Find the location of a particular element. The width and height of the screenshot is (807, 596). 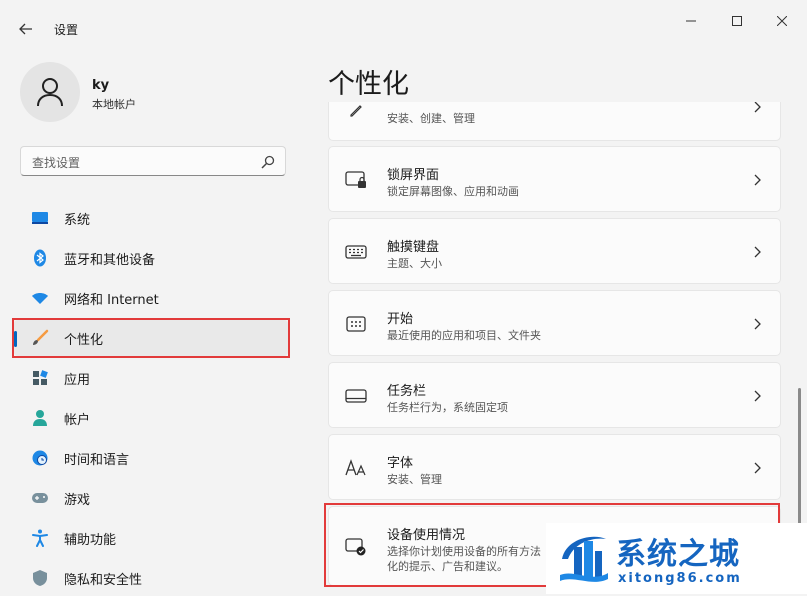

watermark-text: 系统之城 is located at coordinates (678, 554).